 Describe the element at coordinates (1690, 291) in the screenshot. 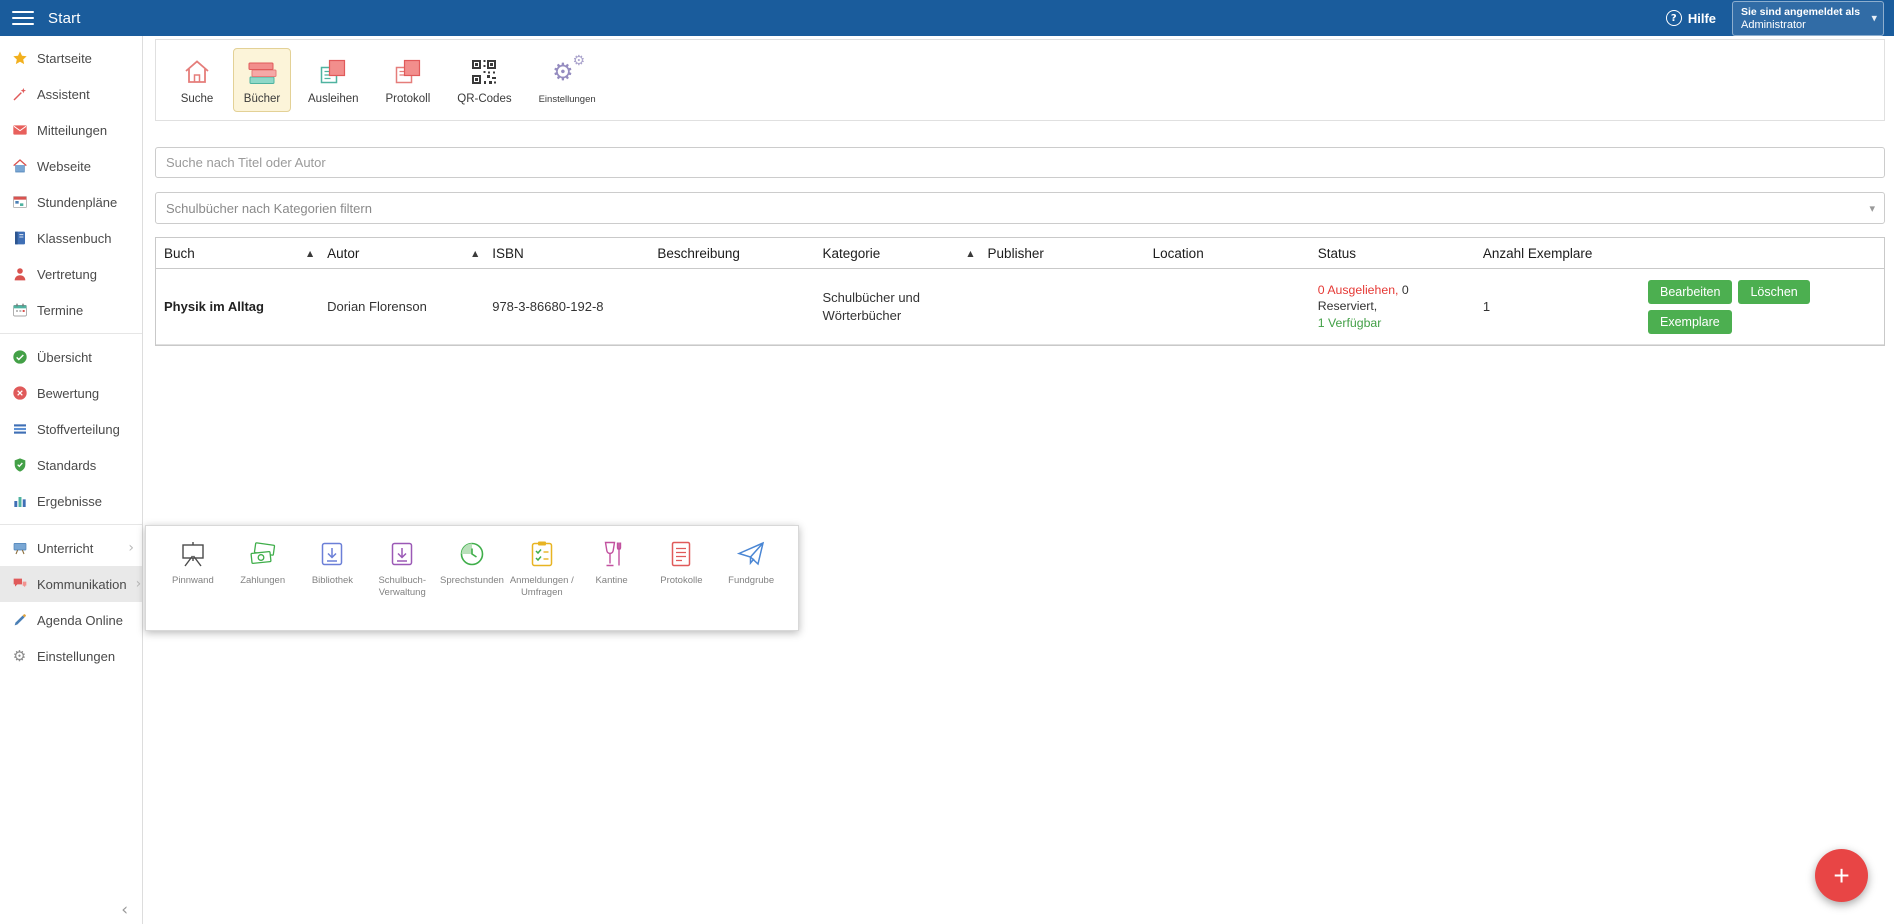

I see `edit-button: Bearbeiten` at that location.